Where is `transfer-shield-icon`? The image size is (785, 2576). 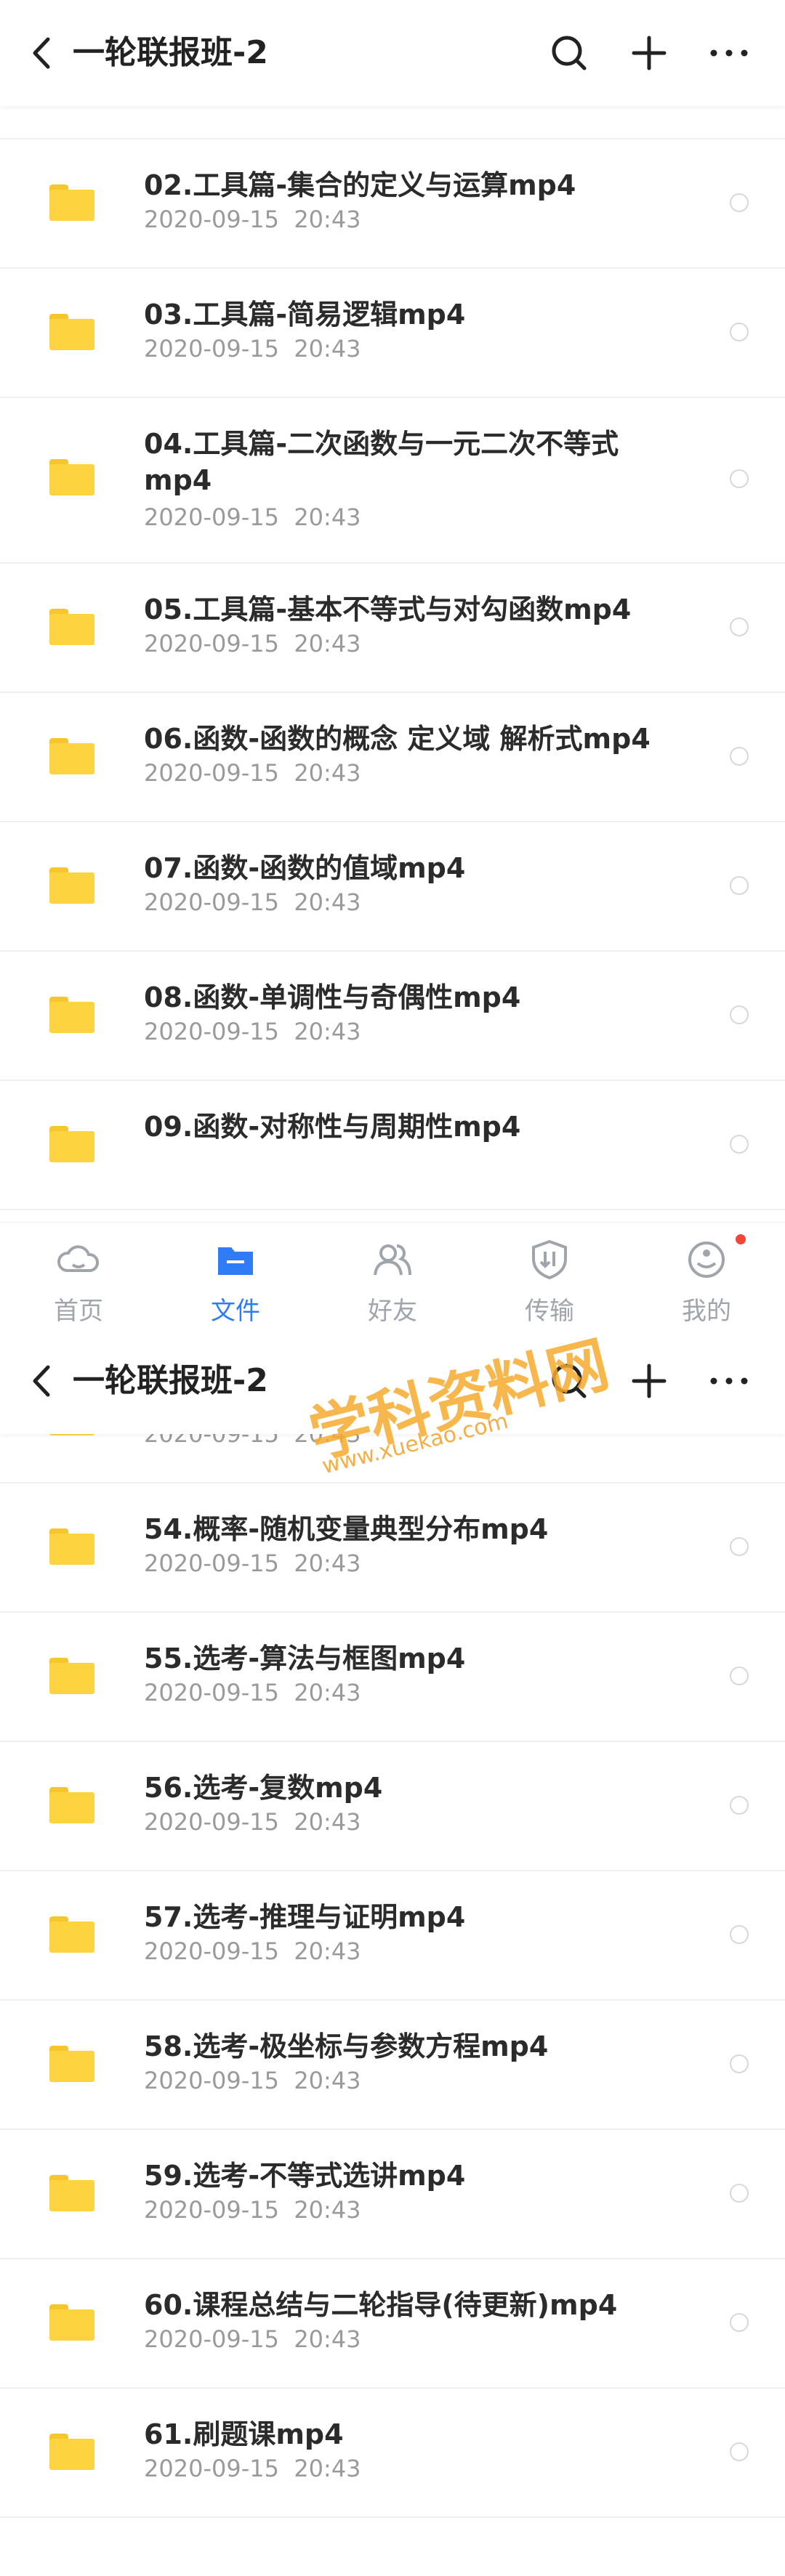
transfer-shield-icon is located at coordinates (549, 1259).